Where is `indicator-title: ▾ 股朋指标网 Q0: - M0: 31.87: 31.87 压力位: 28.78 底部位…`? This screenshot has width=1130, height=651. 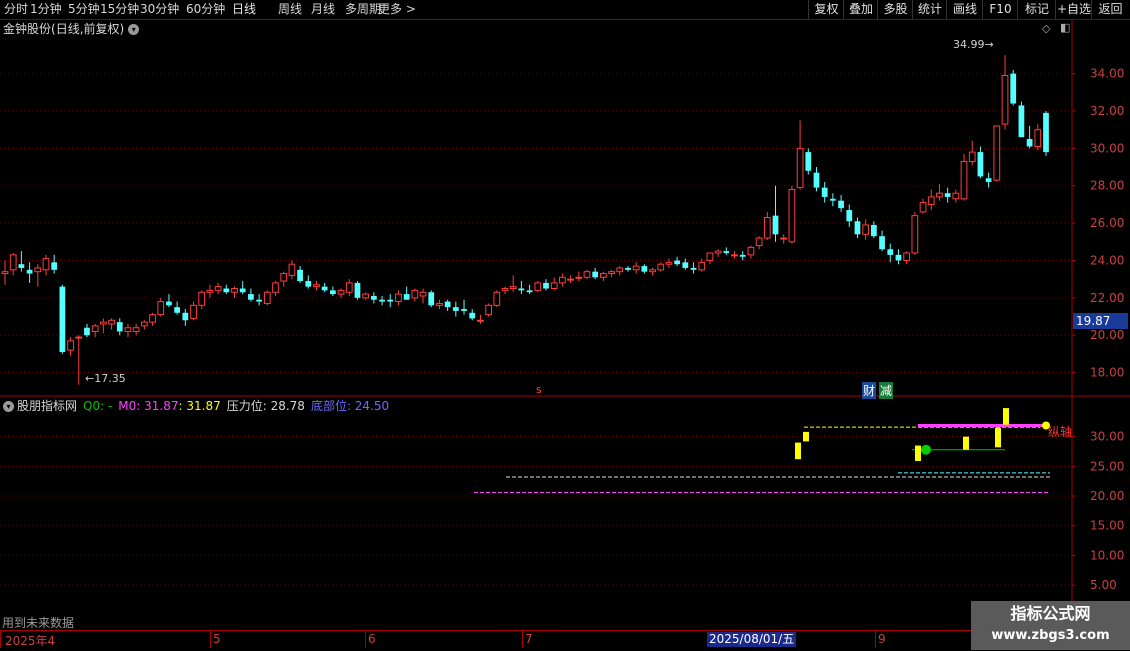
indicator-title: ▾ 股朋指标网 Q0: - M0: 31.87: 31.87 压力位: 28.78 底部位… is located at coordinates (199, 406).